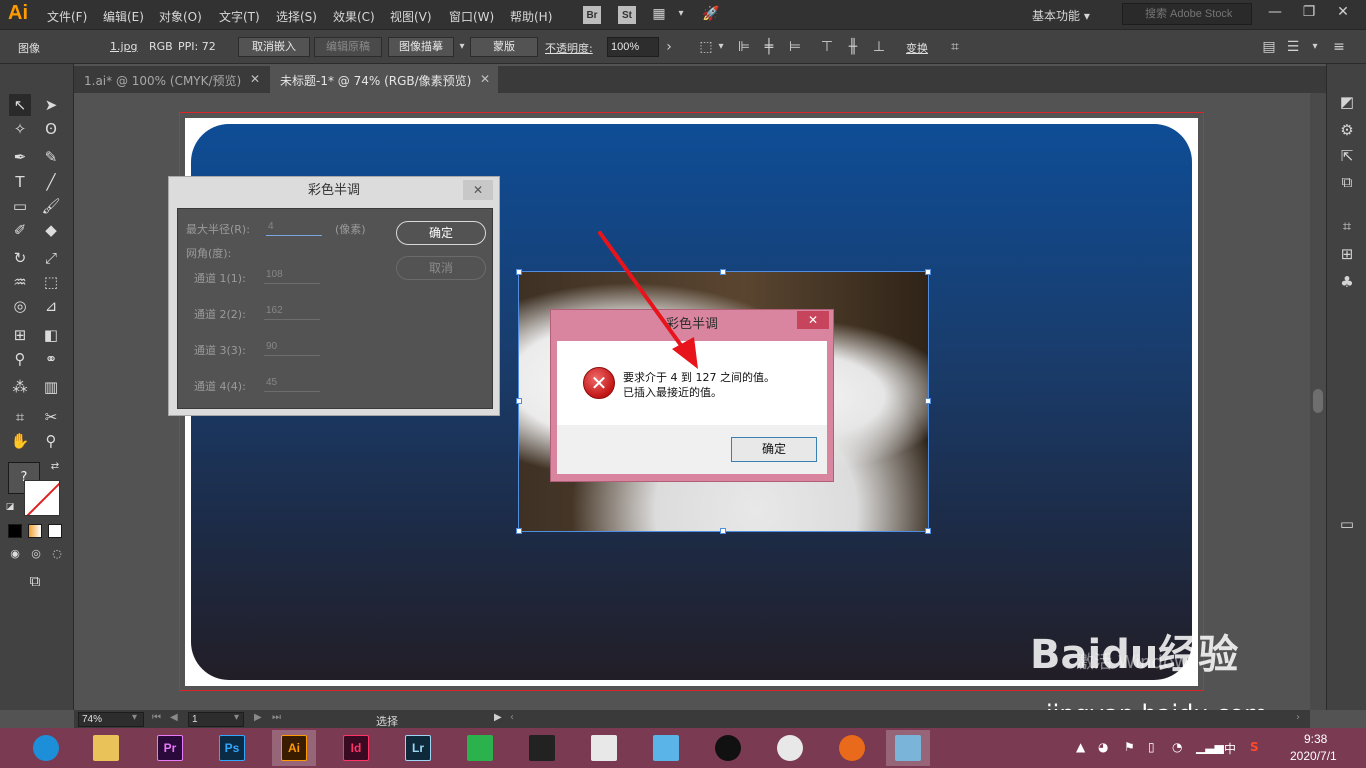 The height and width of the screenshot is (768, 1366). Describe the element at coordinates (790, 748) in the screenshot. I see `taskbar-chrome` at that location.